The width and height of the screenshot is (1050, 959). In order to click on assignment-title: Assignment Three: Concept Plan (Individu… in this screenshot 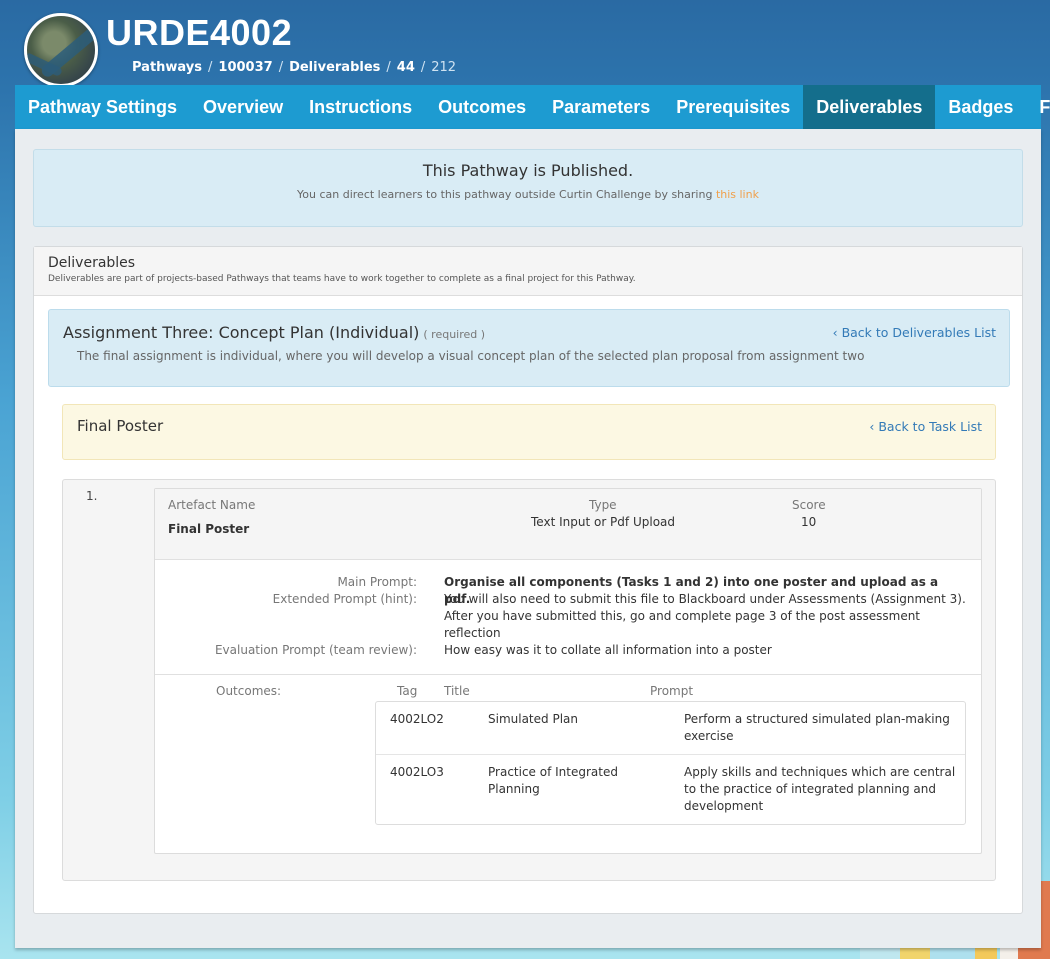, I will do `click(274, 332)`.